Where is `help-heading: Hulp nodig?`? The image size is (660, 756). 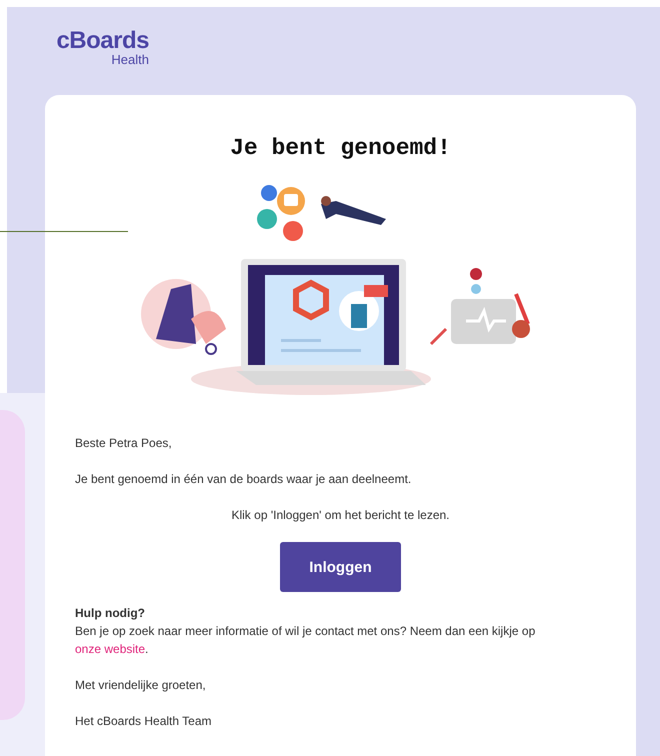
help-heading: Hulp nodig? is located at coordinates (110, 613).